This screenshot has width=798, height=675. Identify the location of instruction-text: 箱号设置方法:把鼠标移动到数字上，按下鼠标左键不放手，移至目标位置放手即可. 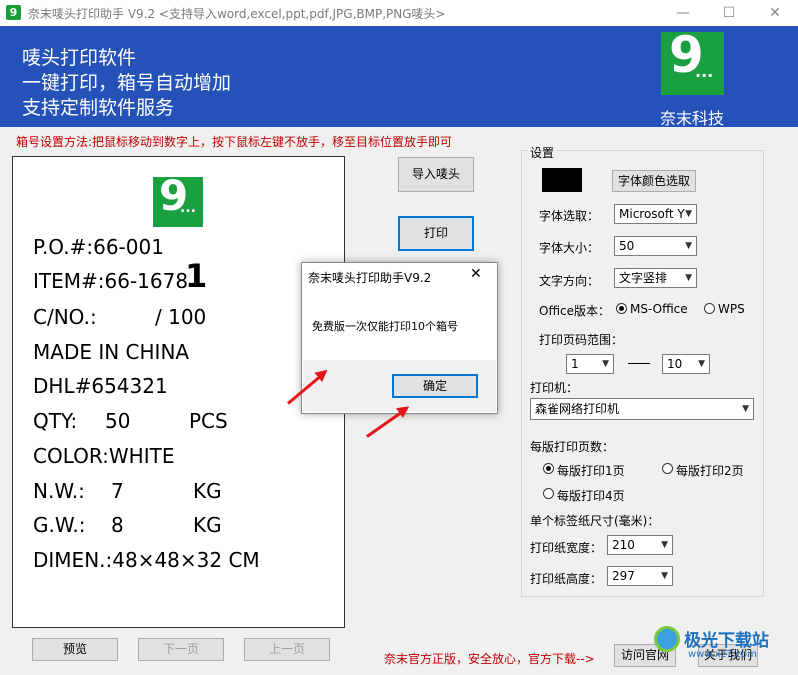
(234, 142).